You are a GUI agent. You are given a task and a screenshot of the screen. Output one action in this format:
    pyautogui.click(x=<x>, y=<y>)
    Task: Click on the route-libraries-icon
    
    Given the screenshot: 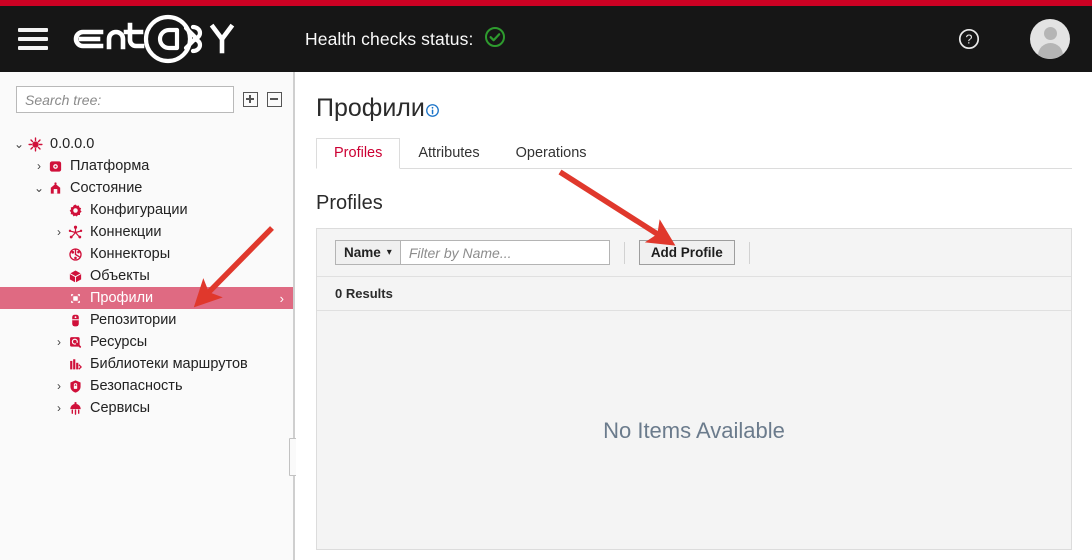 What is the action you would take?
    pyautogui.click(x=75, y=364)
    